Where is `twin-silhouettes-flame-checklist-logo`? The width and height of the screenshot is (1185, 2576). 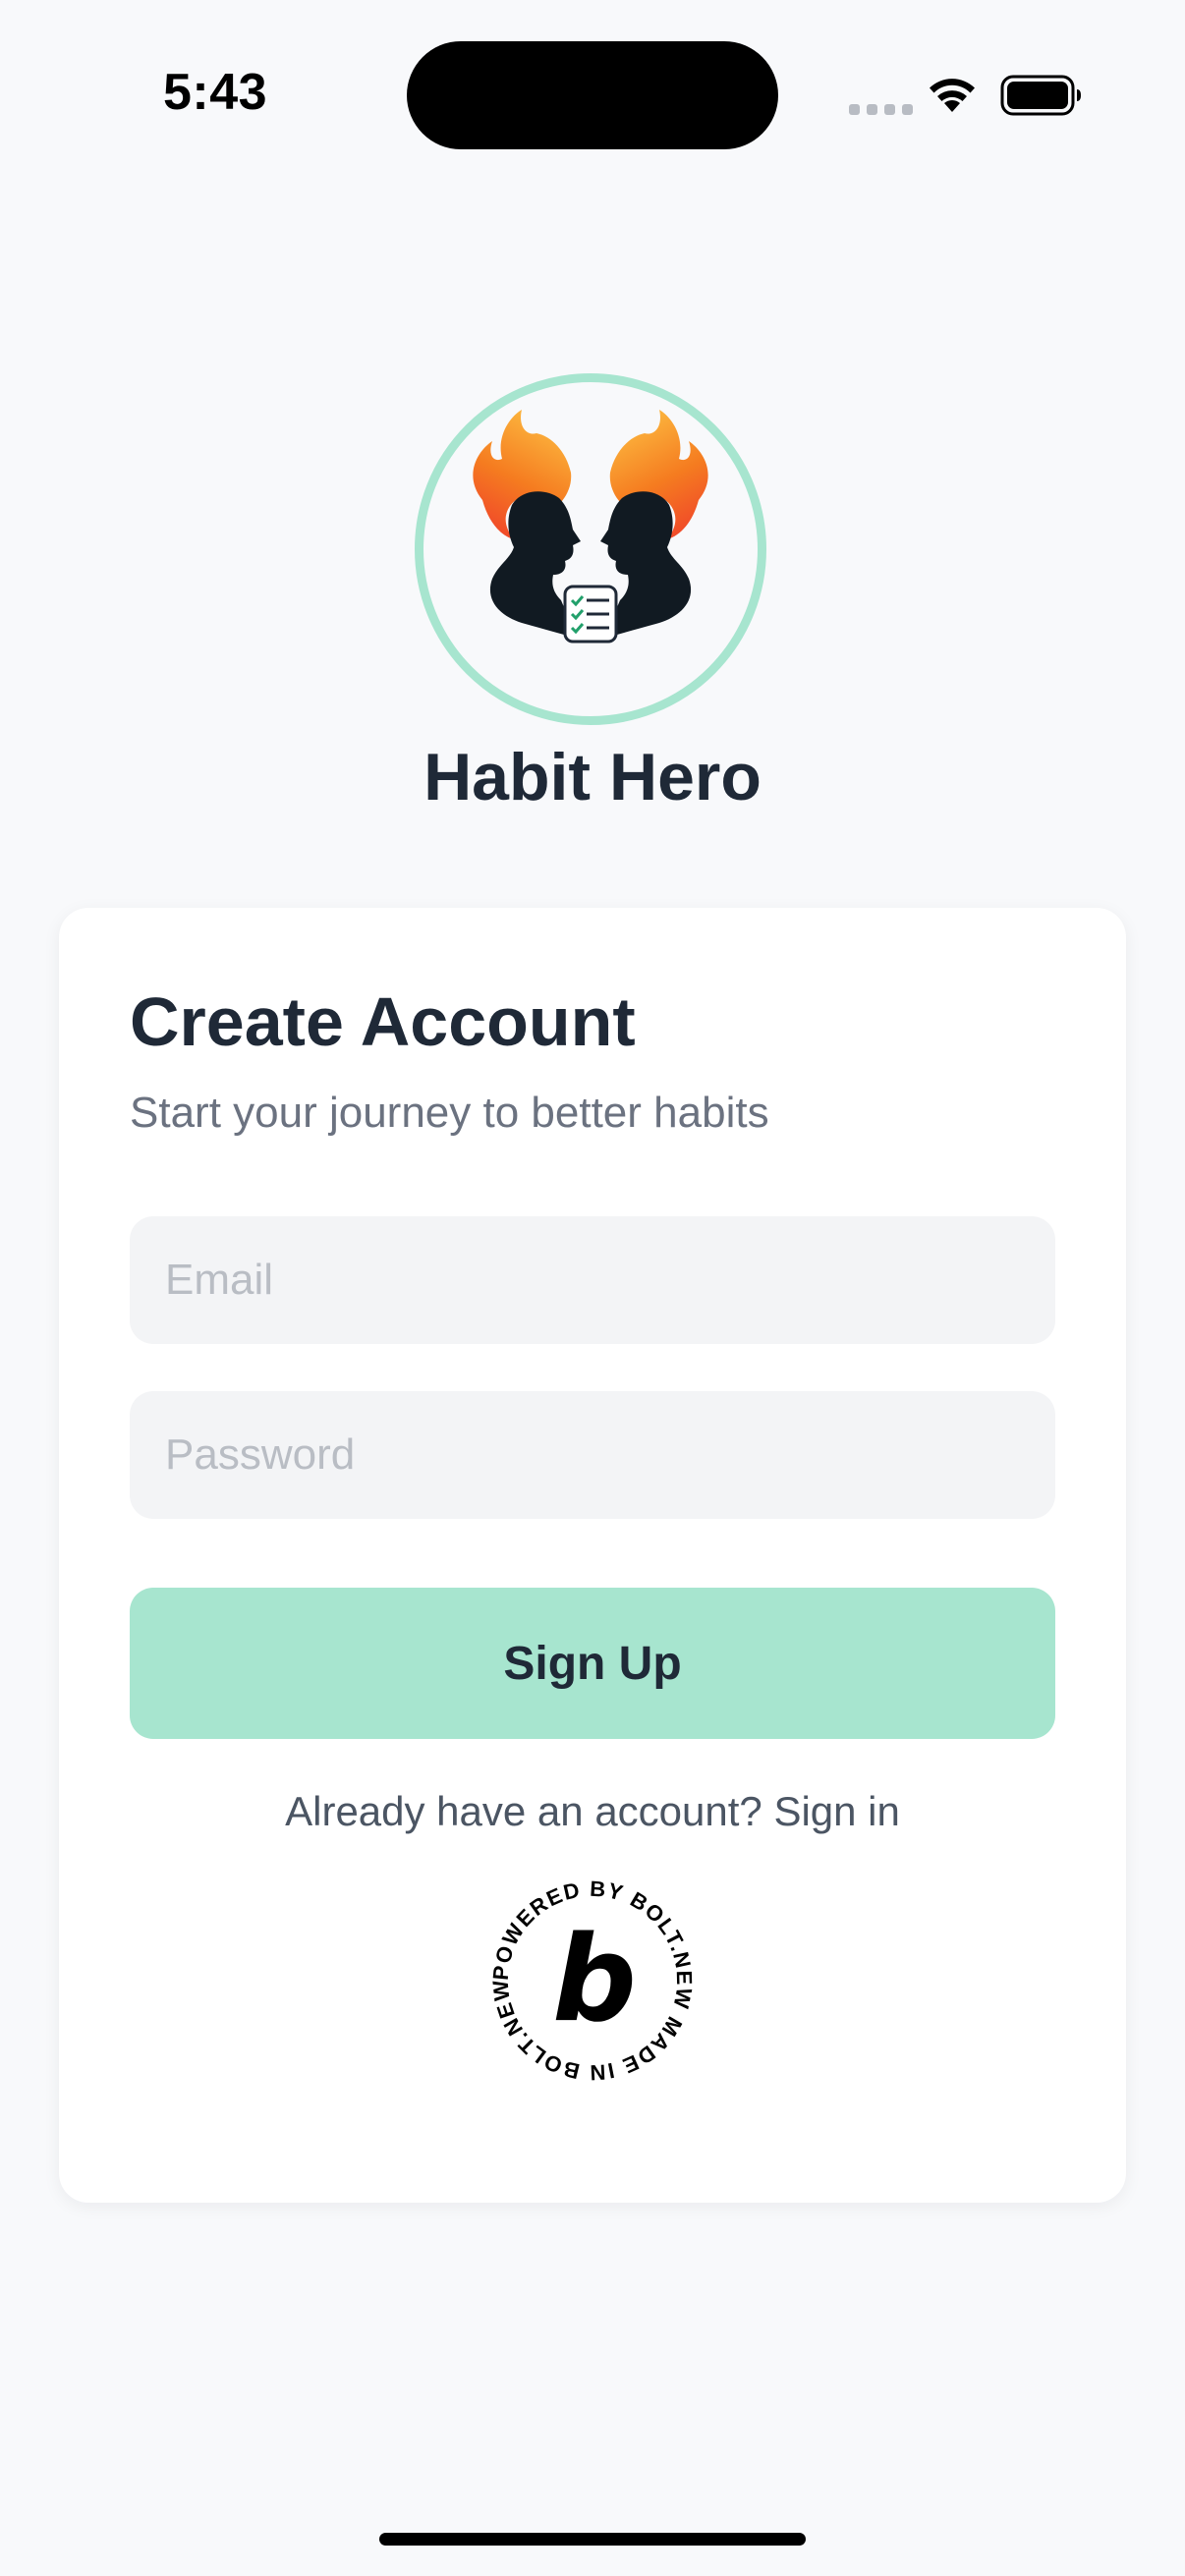
twin-silhouettes-flame-checklist-logo is located at coordinates (591, 527).